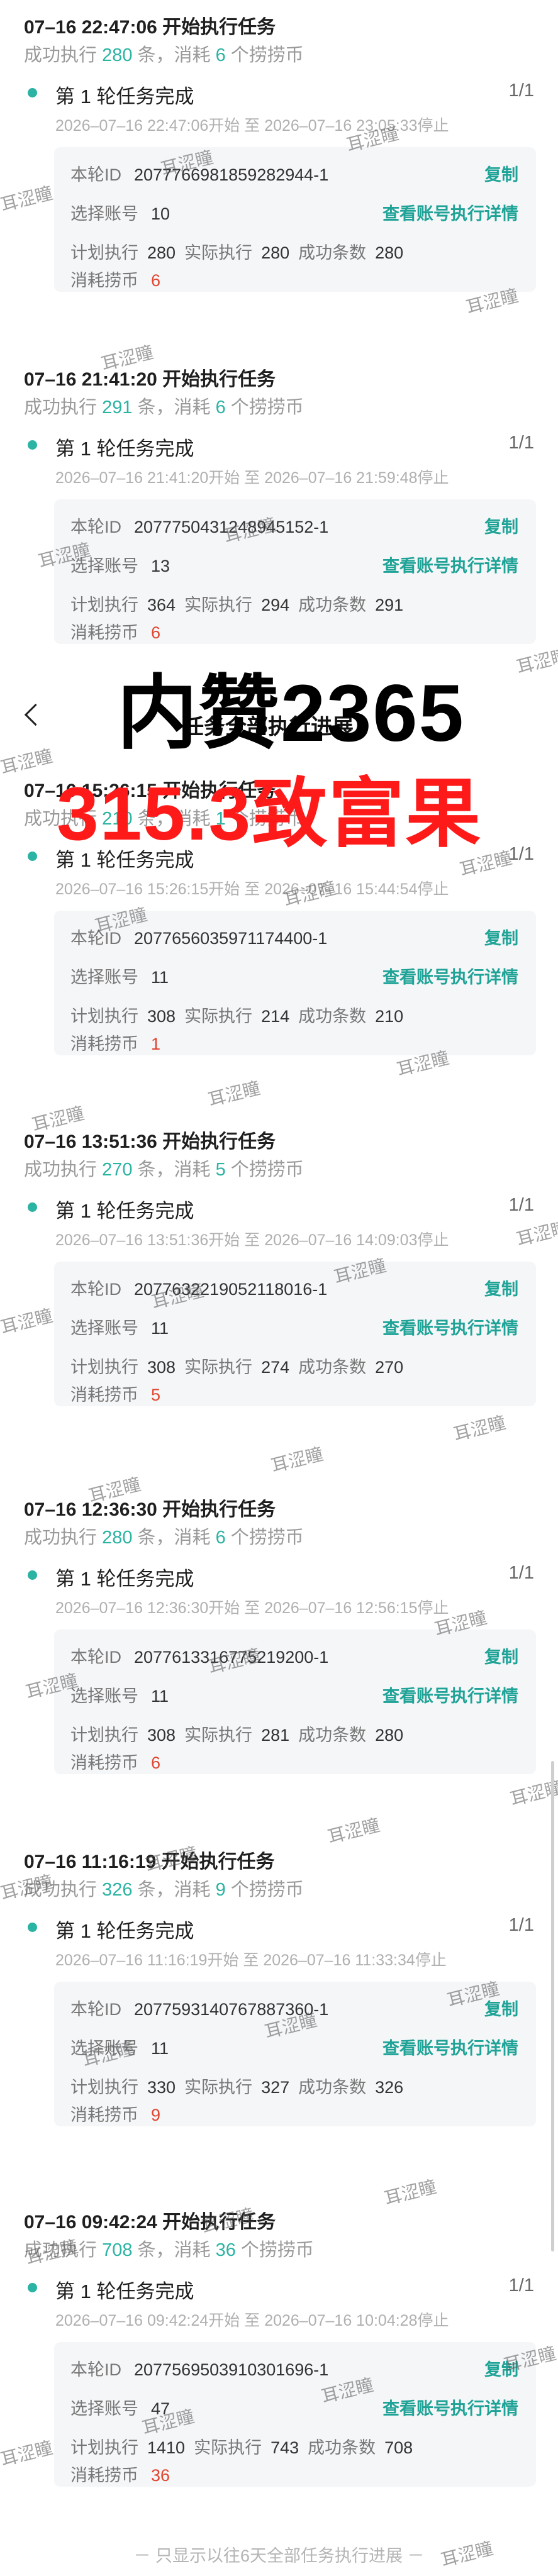  What do you see at coordinates (160, 566) in the screenshot?
I see `accounts-value: 13` at bounding box center [160, 566].